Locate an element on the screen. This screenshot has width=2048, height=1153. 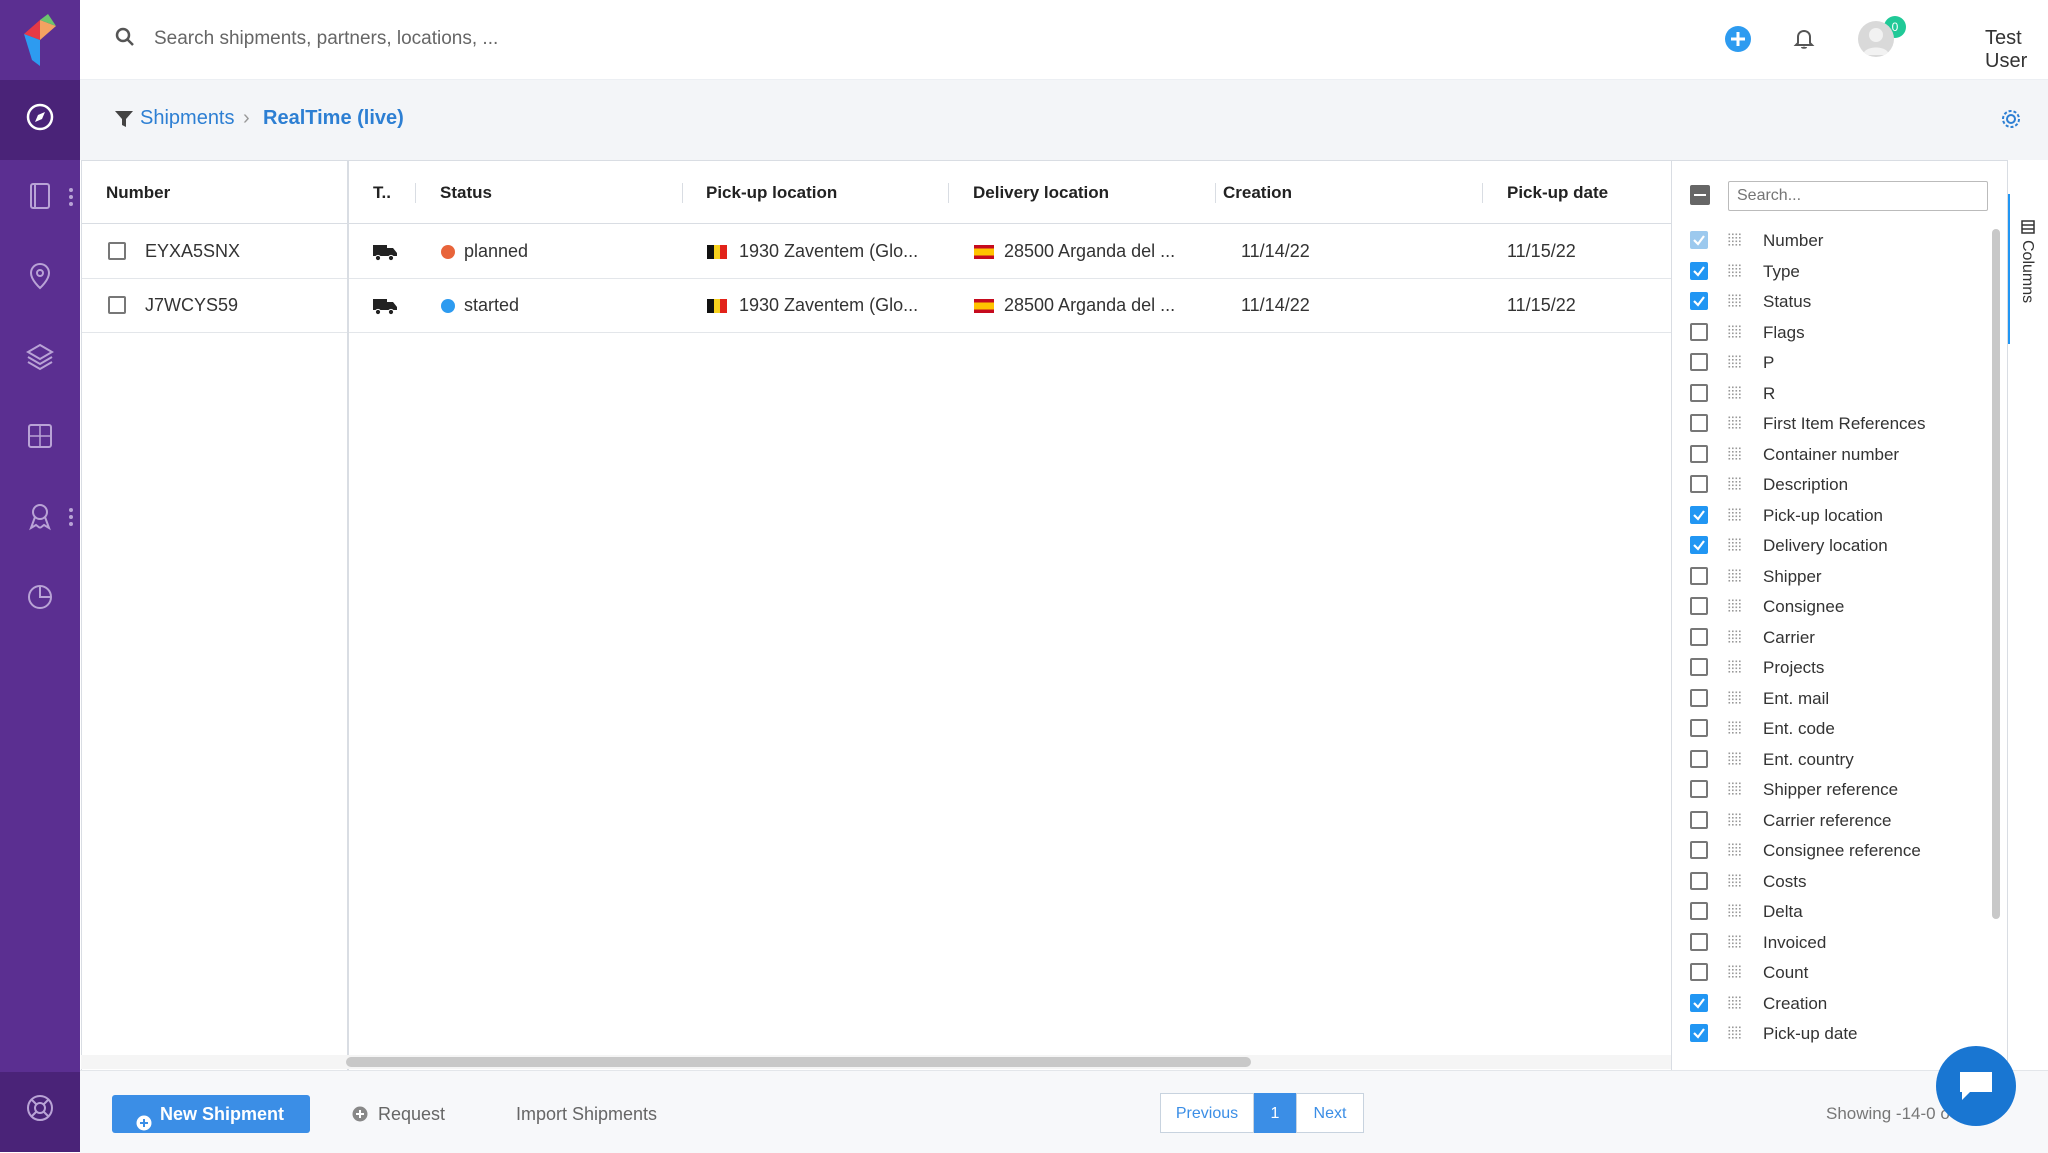
column-toggle-item: P is located at coordinates (1832, 362).